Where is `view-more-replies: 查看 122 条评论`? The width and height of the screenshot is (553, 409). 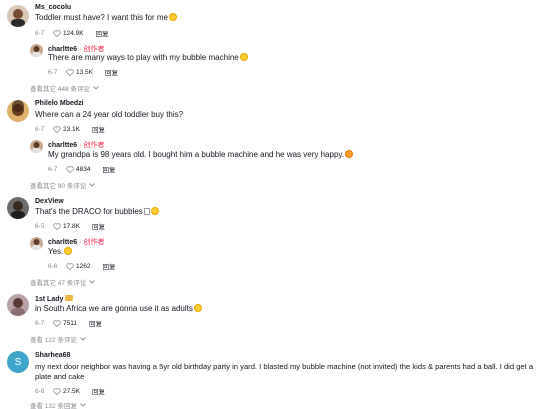
view-more-replies: 查看 122 条评论 is located at coordinates (58, 339).